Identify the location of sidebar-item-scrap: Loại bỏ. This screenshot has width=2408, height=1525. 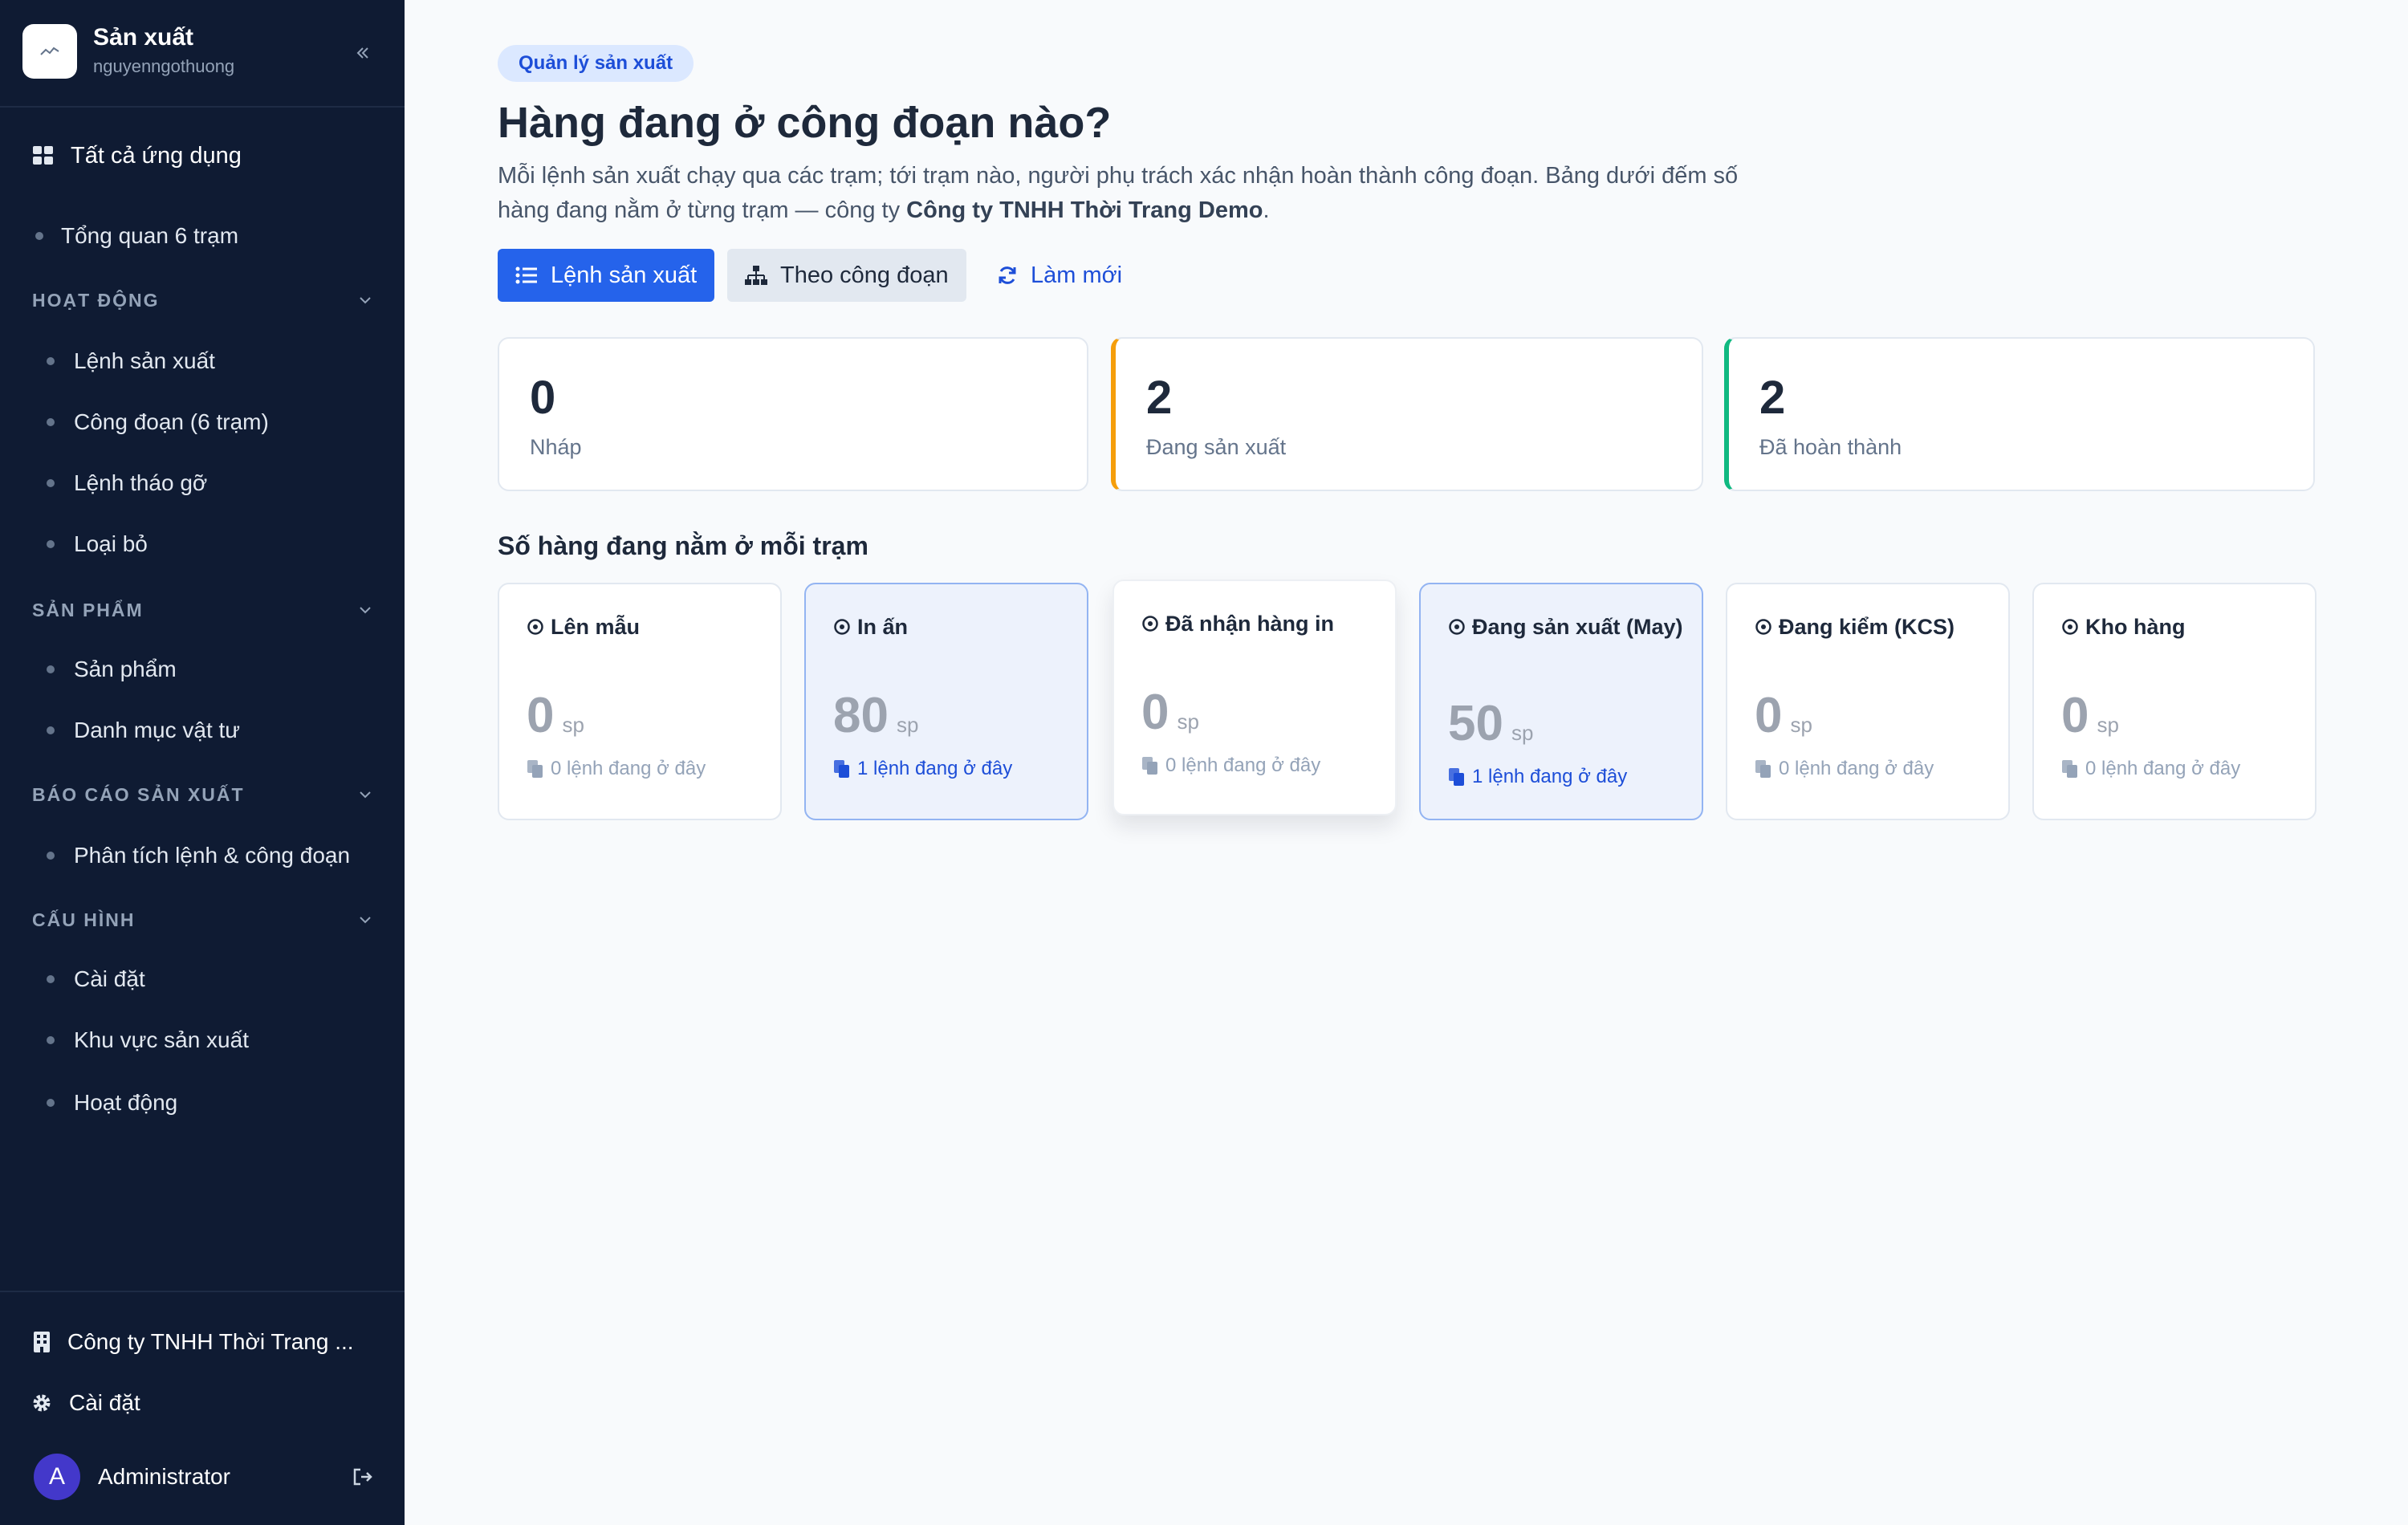
(97, 544).